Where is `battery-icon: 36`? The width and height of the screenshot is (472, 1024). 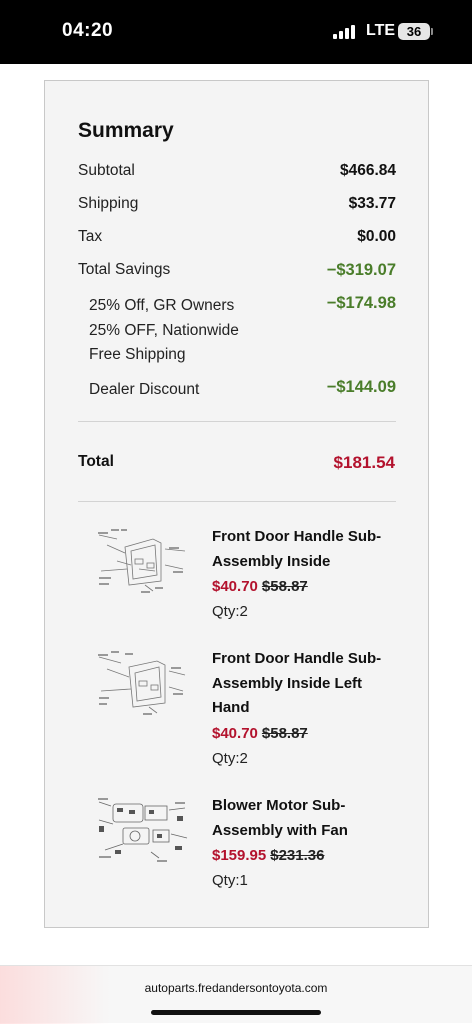 battery-icon: 36 is located at coordinates (414, 31).